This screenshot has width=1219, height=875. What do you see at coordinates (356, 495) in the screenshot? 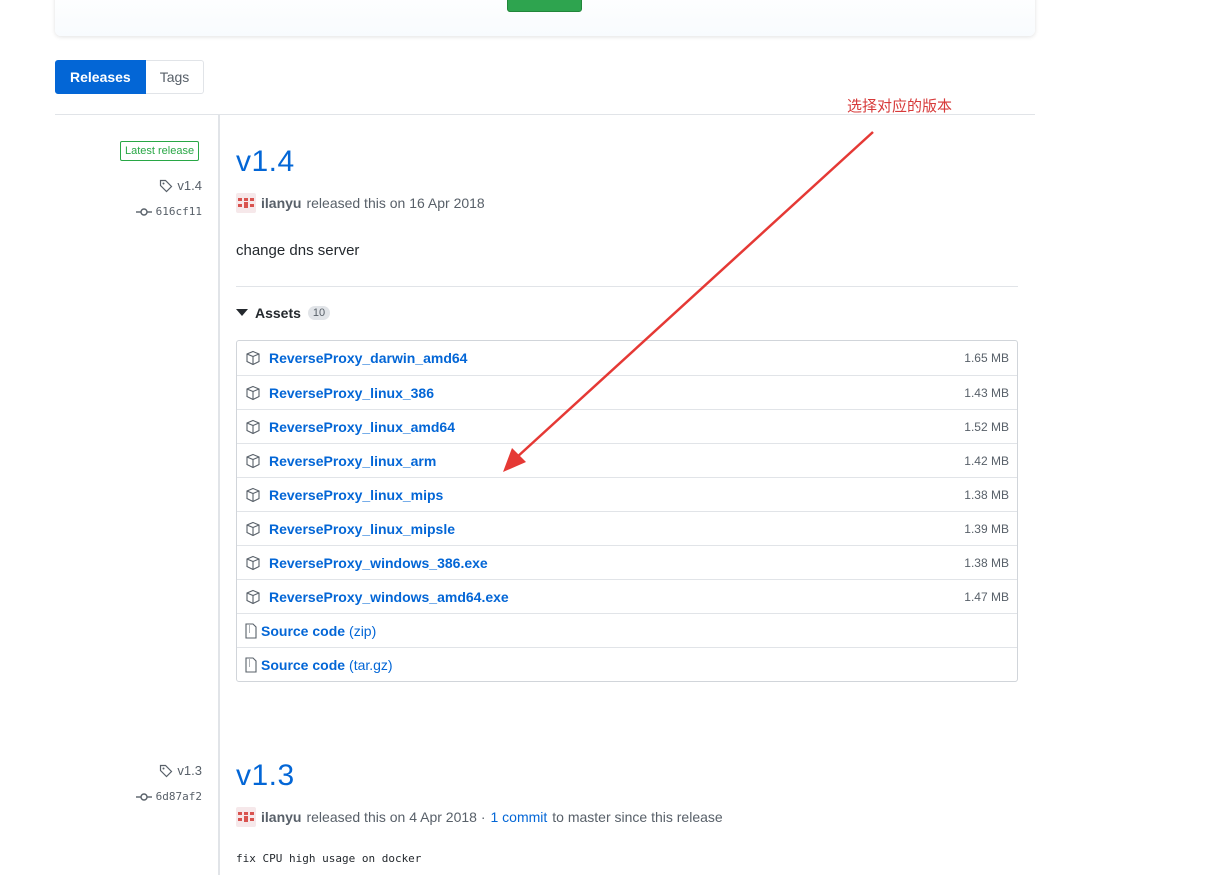
I see `asset-link: ReverseProxy_linux_mips` at bounding box center [356, 495].